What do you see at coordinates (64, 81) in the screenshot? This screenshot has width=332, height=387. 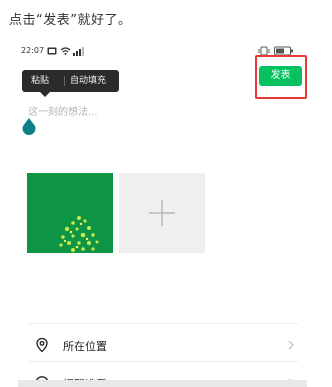 I see `toolbar-separator` at bounding box center [64, 81].